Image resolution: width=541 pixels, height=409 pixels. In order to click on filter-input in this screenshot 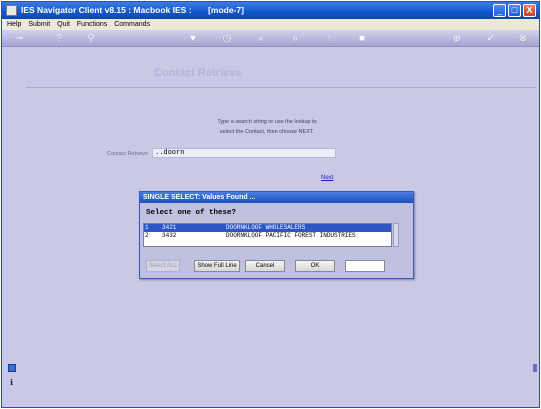, I will do `click(365, 266)`.